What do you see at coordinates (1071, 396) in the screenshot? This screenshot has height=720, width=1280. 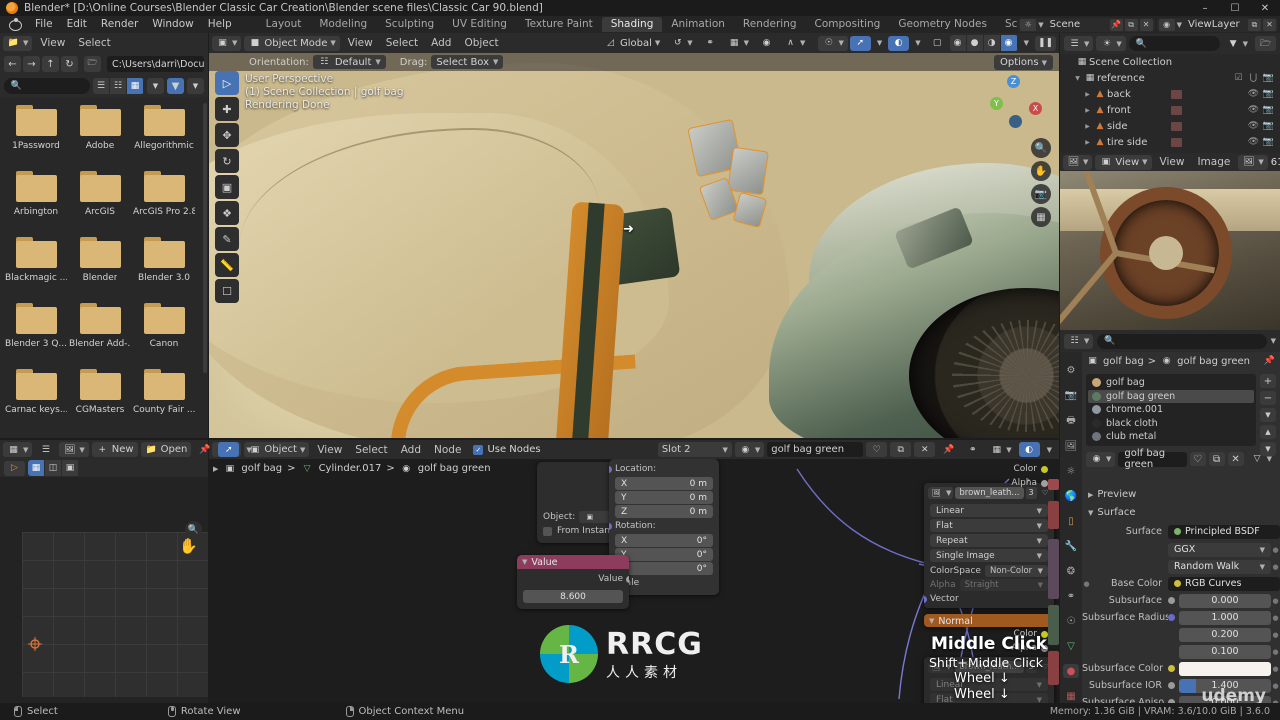 I see `tab-render: 📷` at bounding box center [1071, 396].